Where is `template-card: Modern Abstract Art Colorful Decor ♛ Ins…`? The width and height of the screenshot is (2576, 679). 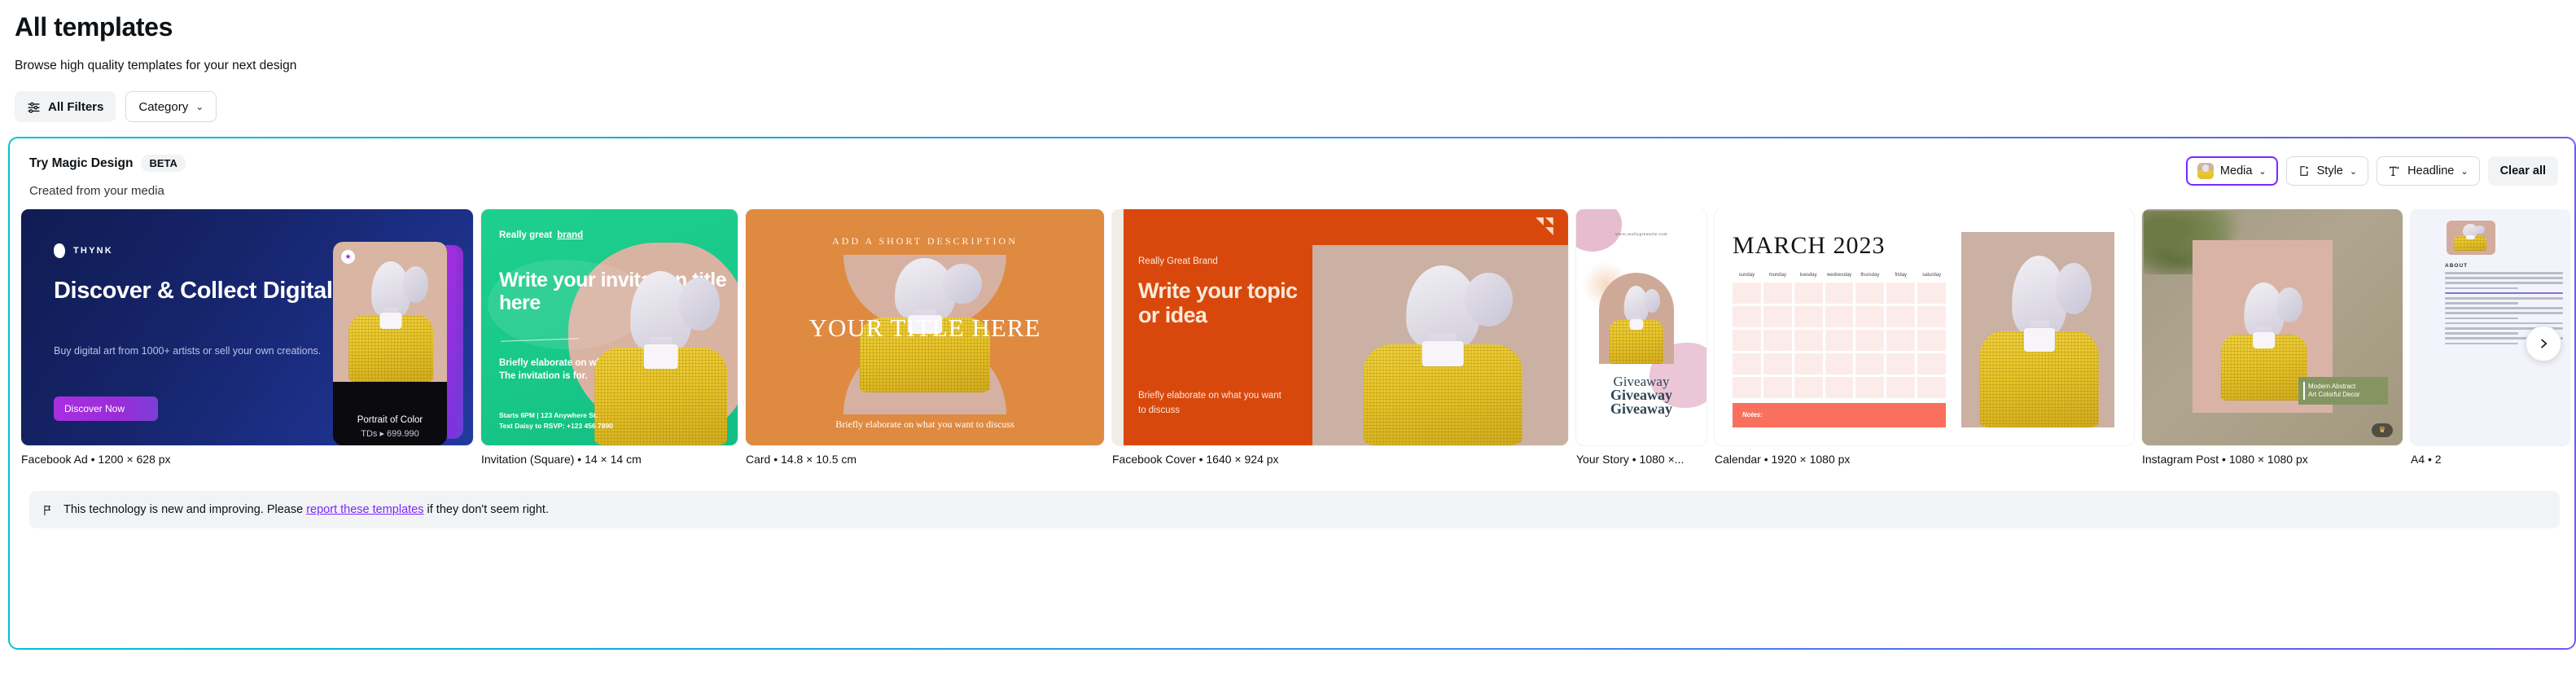 template-card: Modern Abstract Art Colorful Decor ♛ Ins… is located at coordinates (2272, 343).